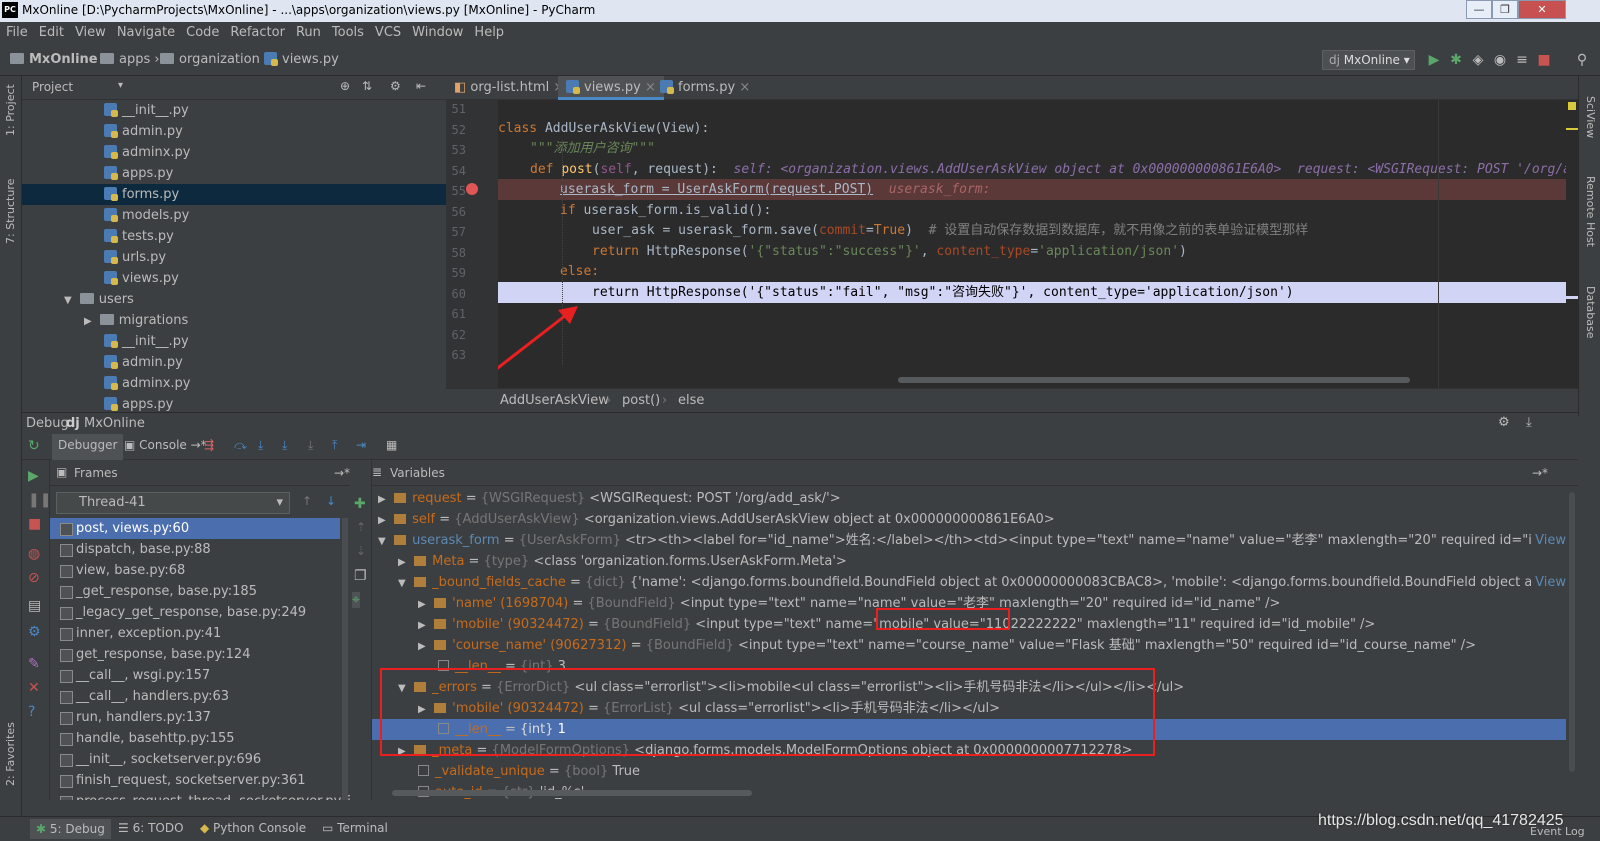 The height and width of the screenshot is (841, 1600). What do you see at coordinates (70, 829) in the screenshot?
I see `tab-debug: ✱ 5: Debug` at bounding box center [70, 829].